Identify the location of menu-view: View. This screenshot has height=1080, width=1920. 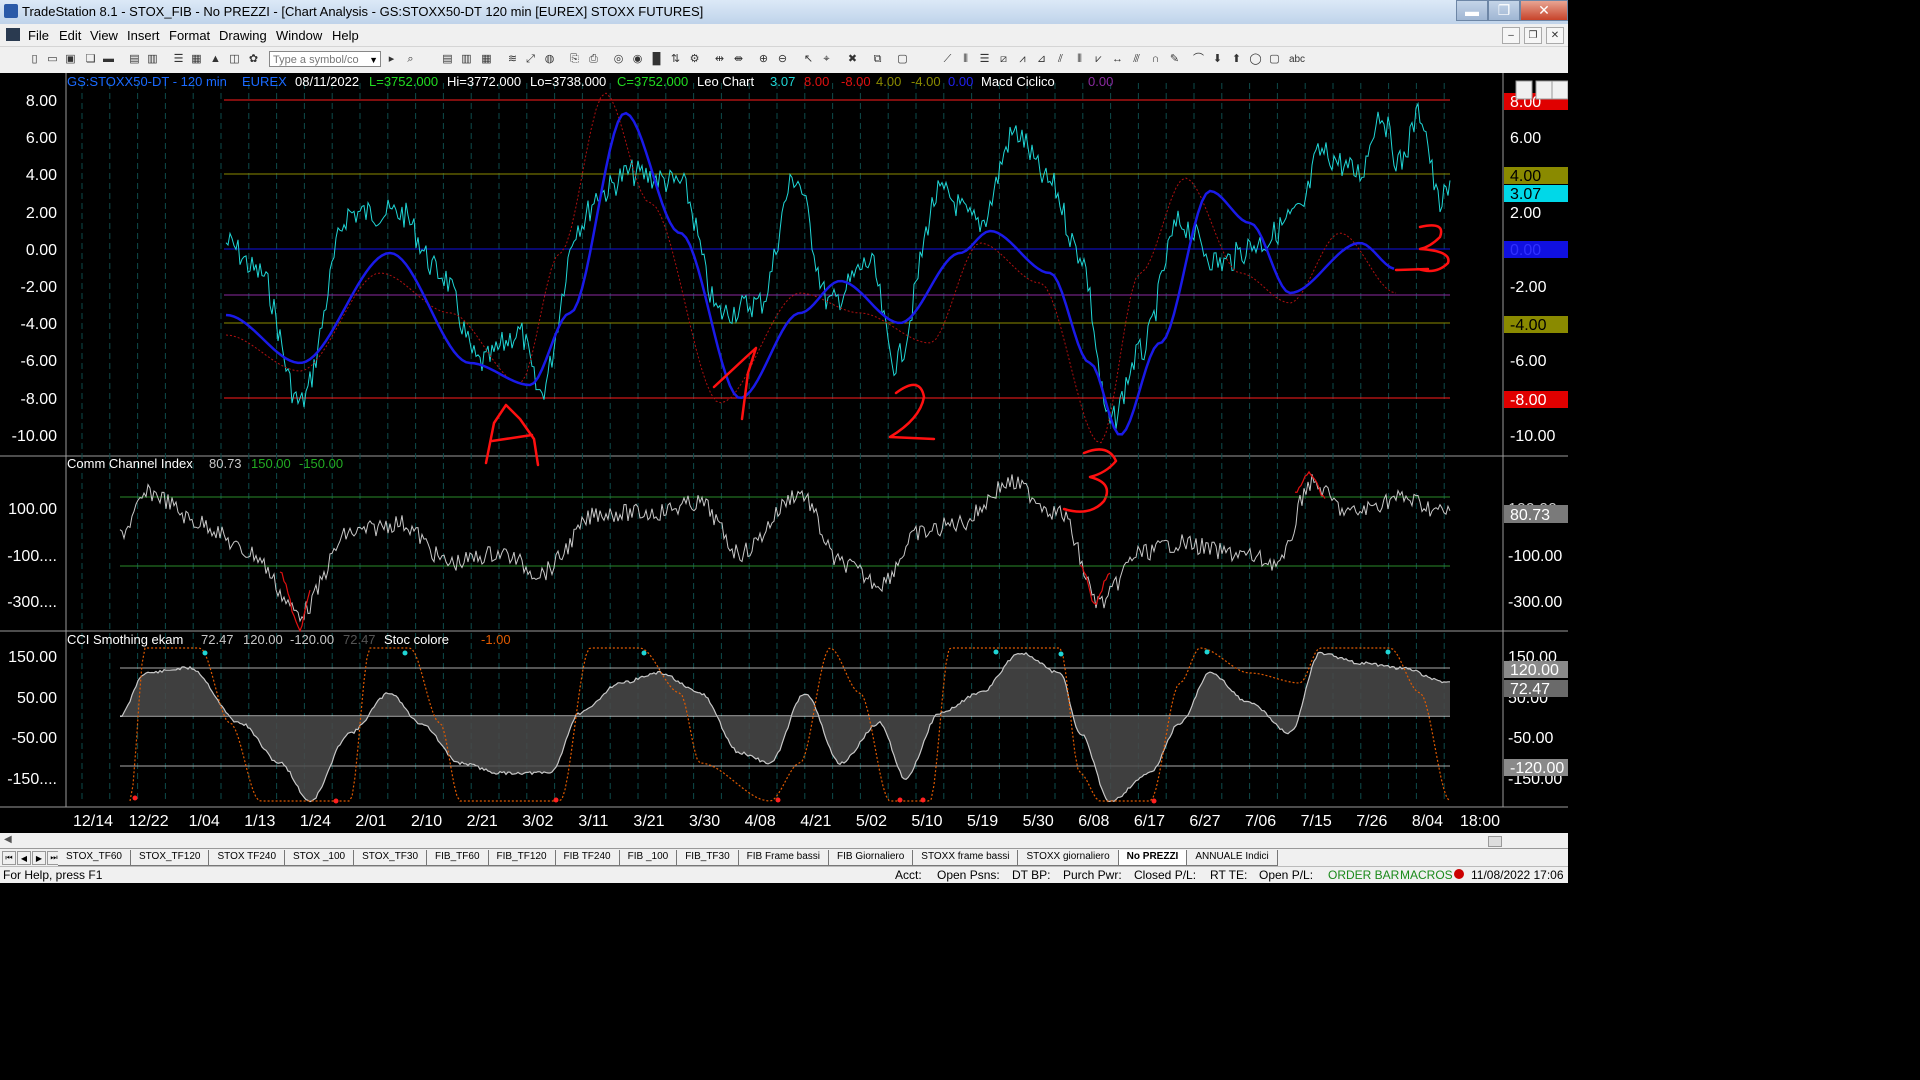
(104, 35).